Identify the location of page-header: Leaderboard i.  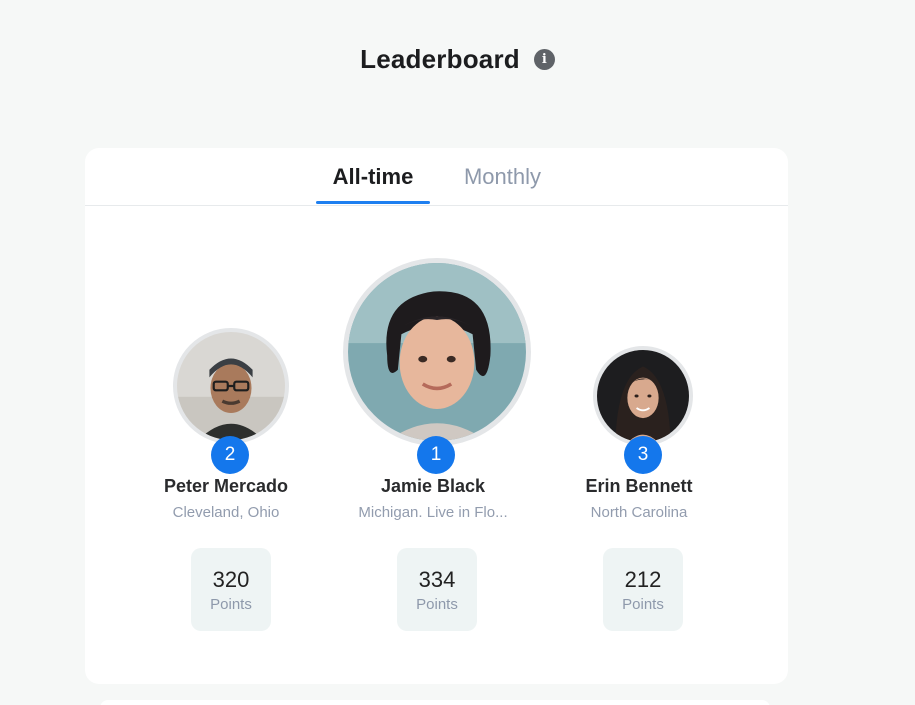
(457, 59).